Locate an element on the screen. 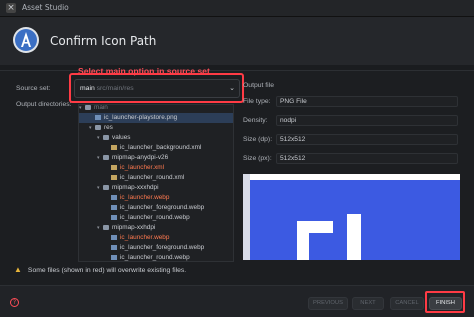 This screenshot has height=317, width=474. output-file-heading: Output file is located at coordinates (258, 85).